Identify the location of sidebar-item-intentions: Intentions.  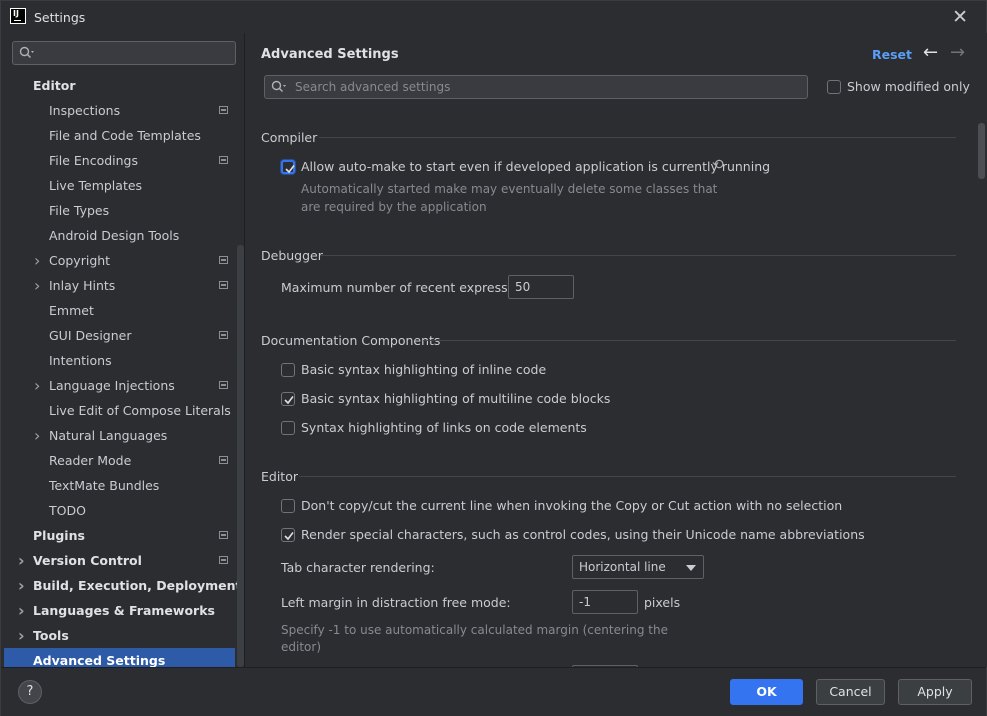
(119, 360).